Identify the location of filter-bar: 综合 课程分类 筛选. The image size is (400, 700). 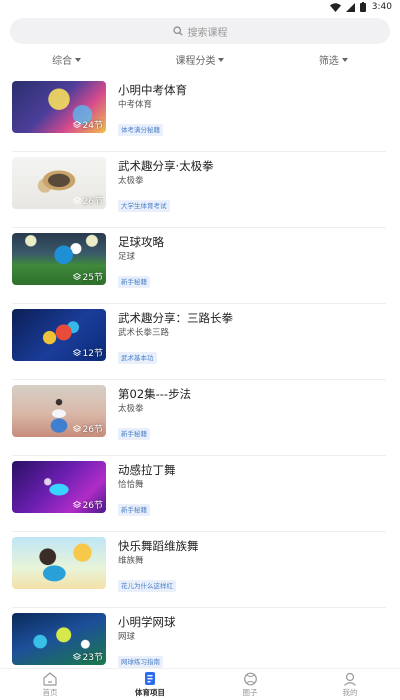
(200, 59).